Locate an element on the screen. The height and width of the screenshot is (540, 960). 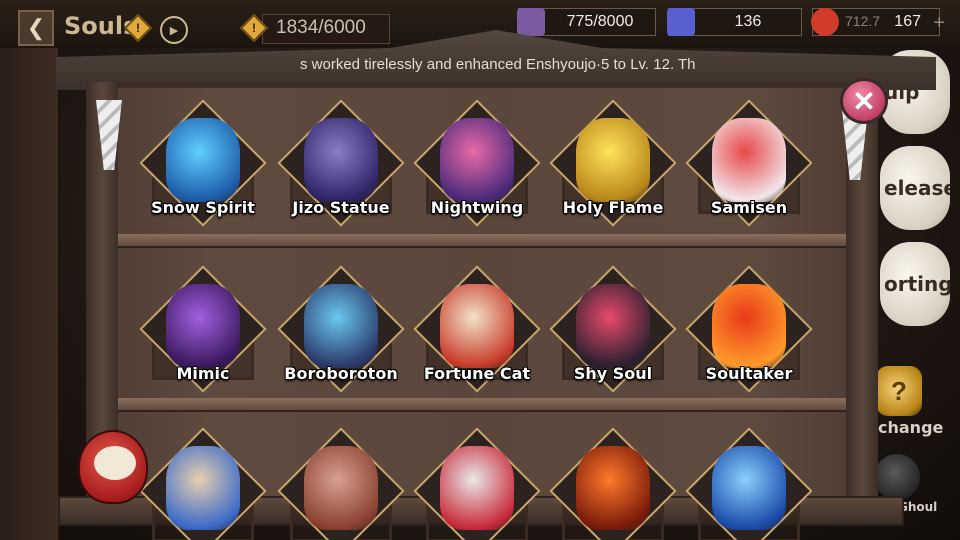
soul-card: Boroboroton is located at coordinates (341, 330).